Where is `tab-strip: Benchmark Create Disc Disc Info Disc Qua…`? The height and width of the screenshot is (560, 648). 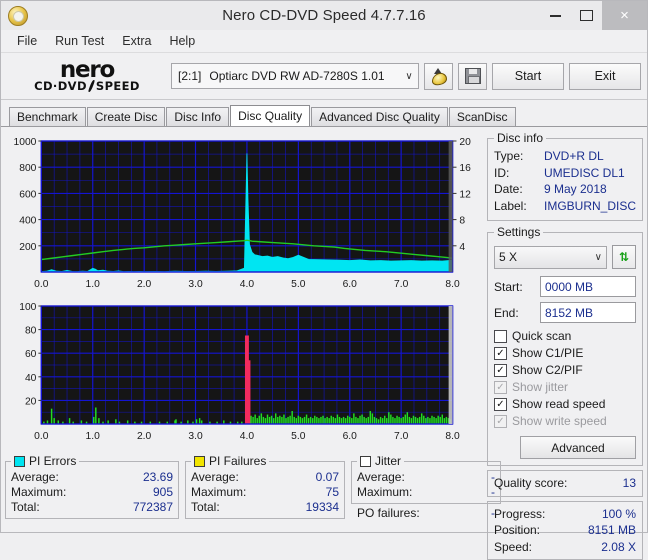 tab-strip: Benchmark Create Disc Disc Info Disc Qua… is located at coordinates (324, 116).